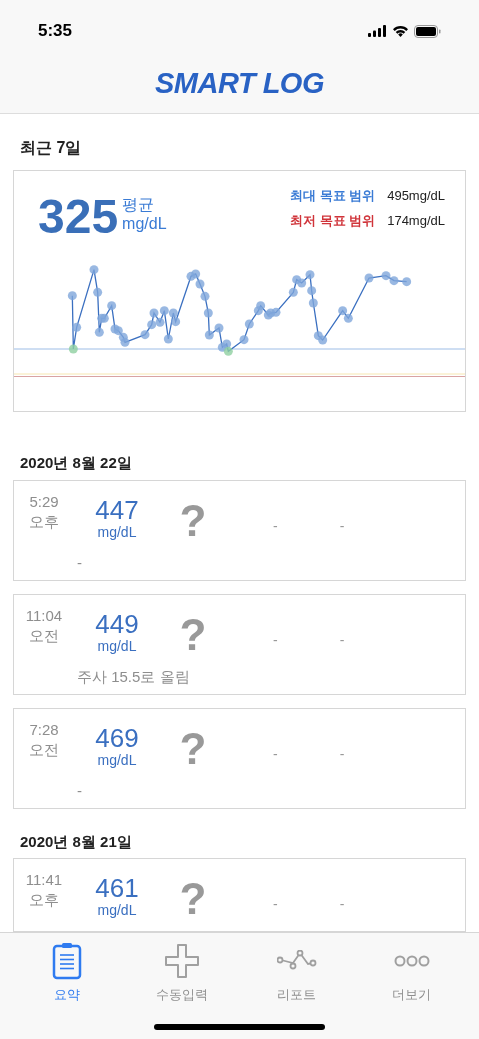  I want to click on tab-button: 수동입력, so click(182, 973).